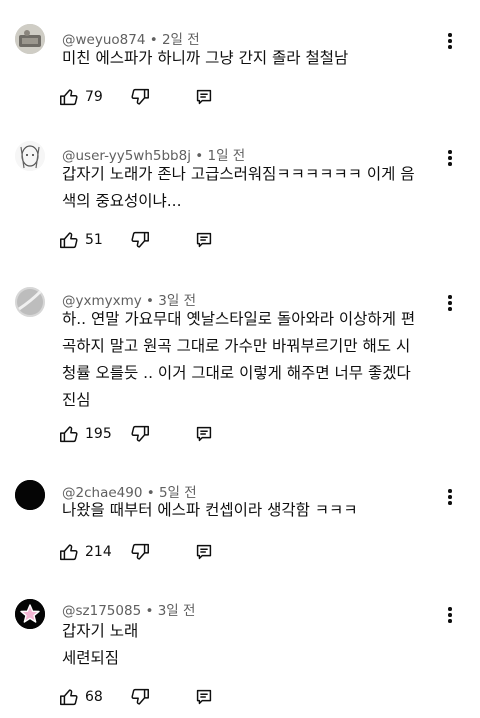 The height and width of the screenshot is (718, 480). I want to click on comment-meta: @sz175085 • 3일 전, so click(128, 609).